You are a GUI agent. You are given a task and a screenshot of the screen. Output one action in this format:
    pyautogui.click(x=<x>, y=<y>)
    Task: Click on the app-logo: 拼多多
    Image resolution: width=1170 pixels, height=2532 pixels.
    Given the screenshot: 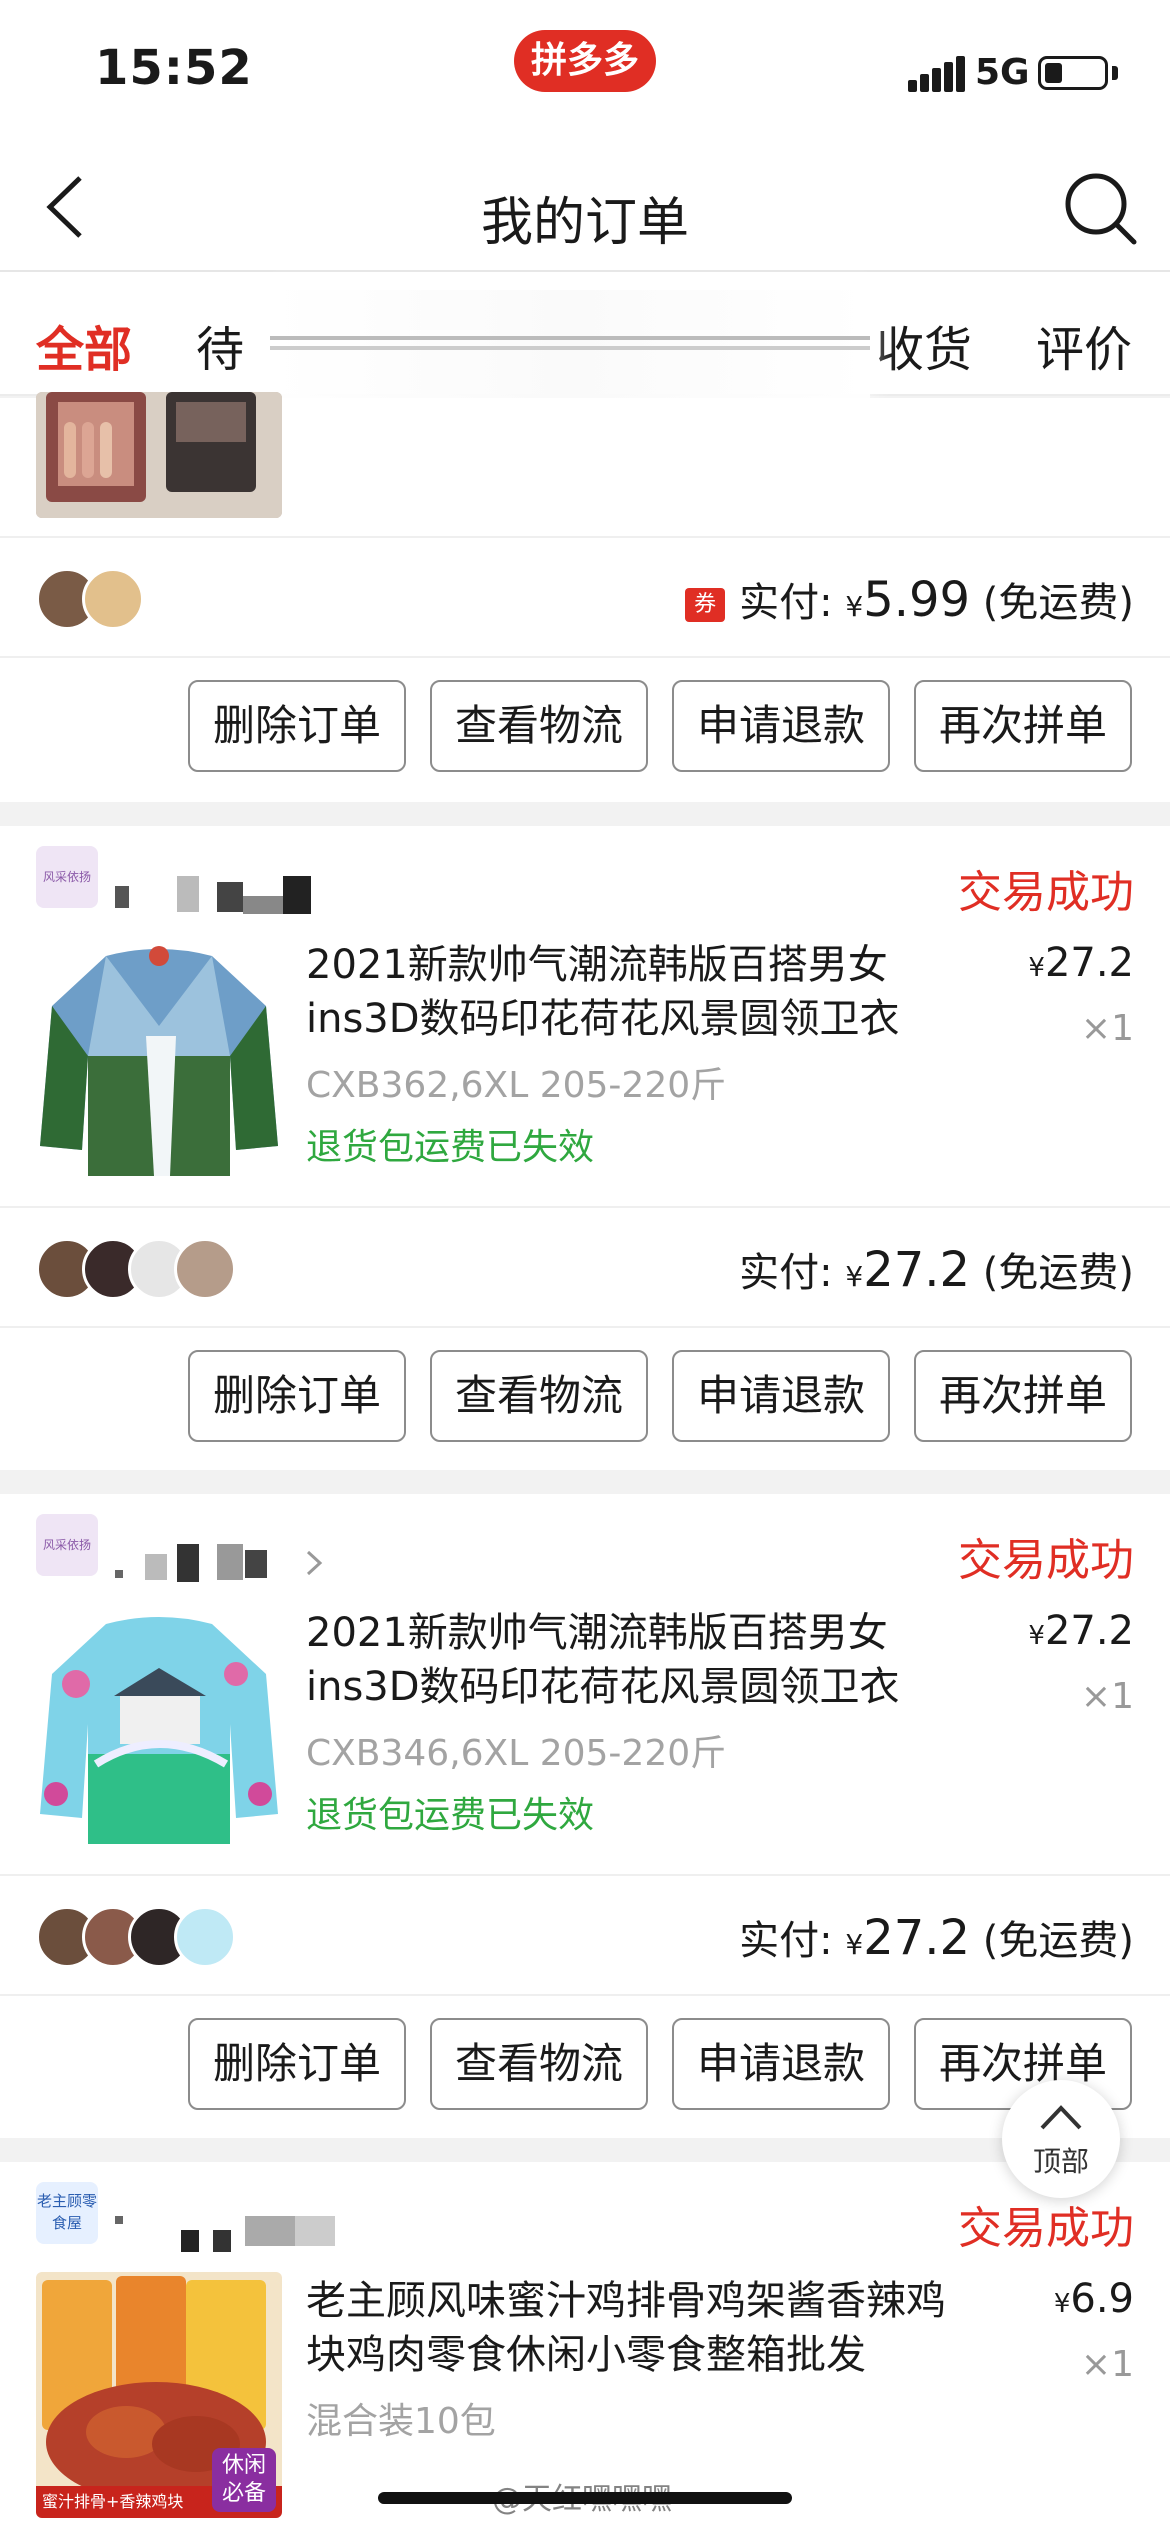 What is the action you would take?
    pyautogui.click(x=585, y=61)
    